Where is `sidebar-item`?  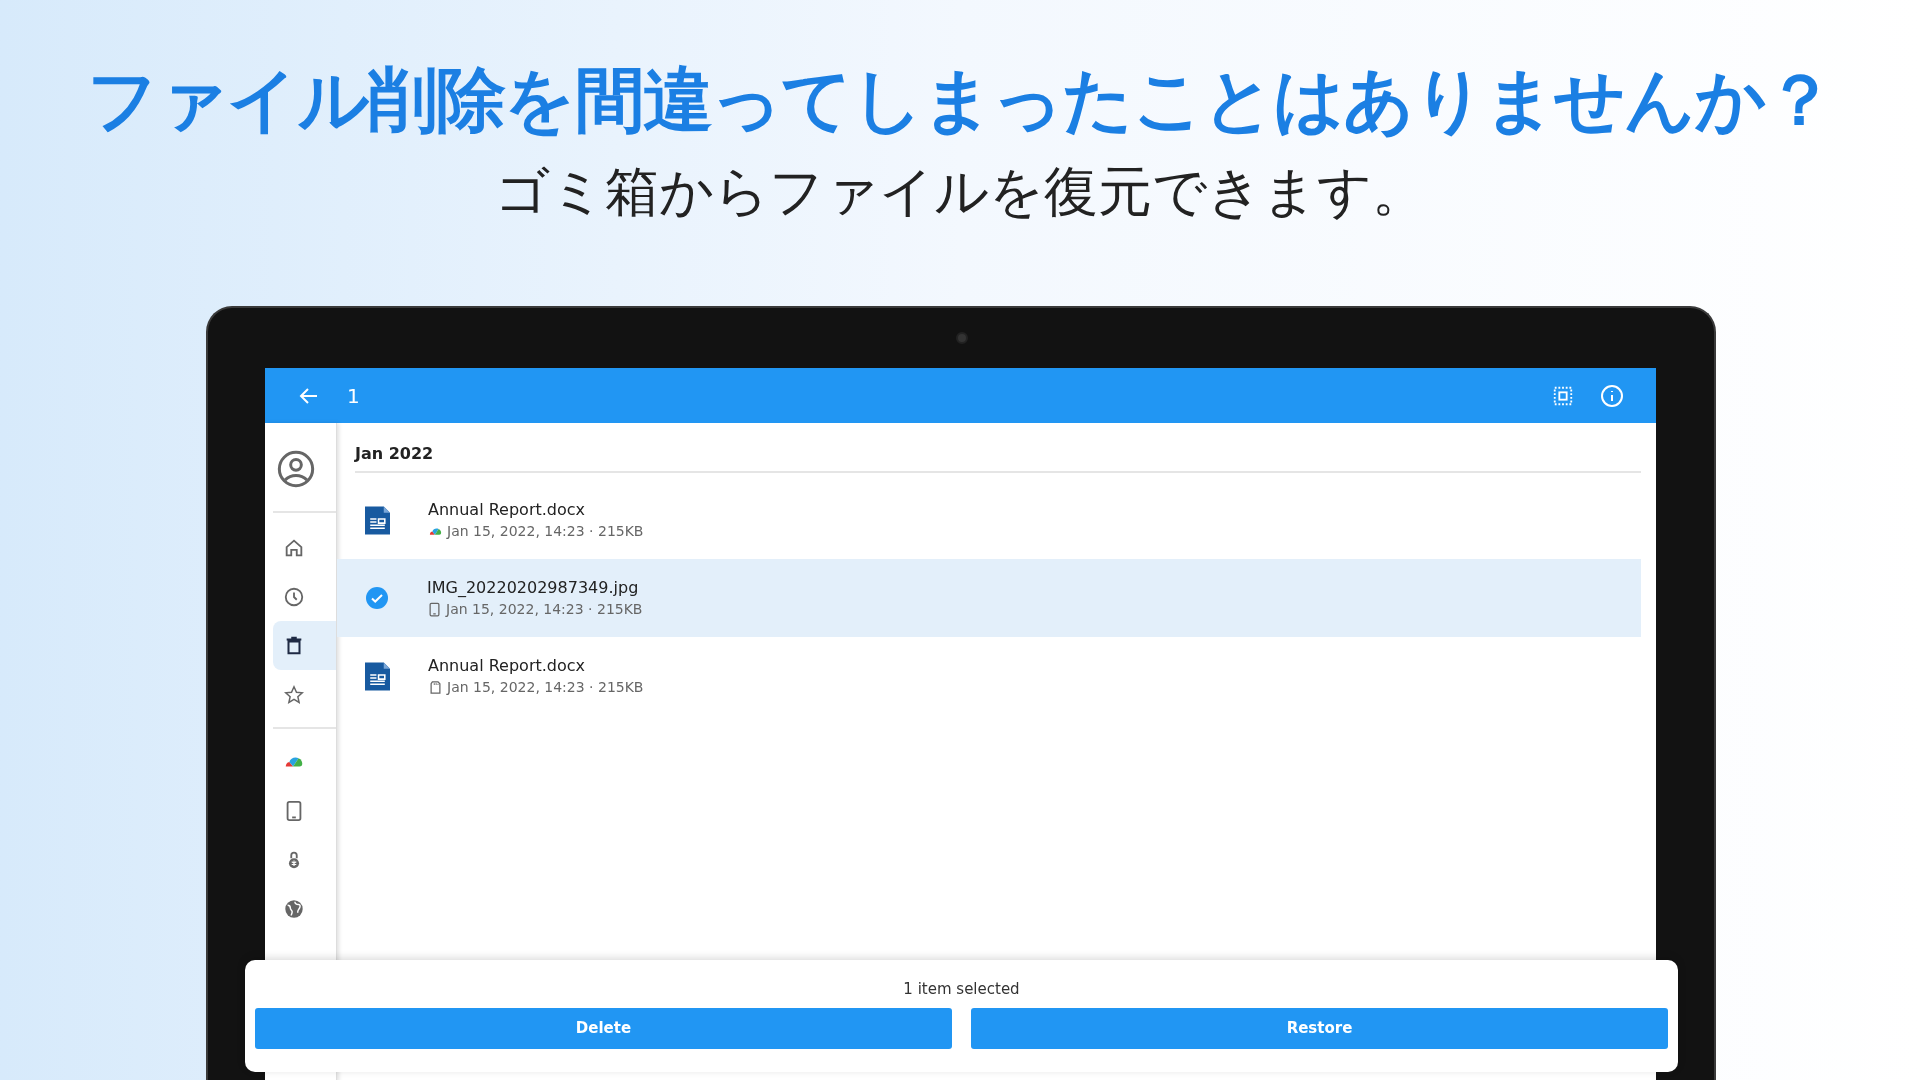 sidebar-item is located at coordinates (304, 645).